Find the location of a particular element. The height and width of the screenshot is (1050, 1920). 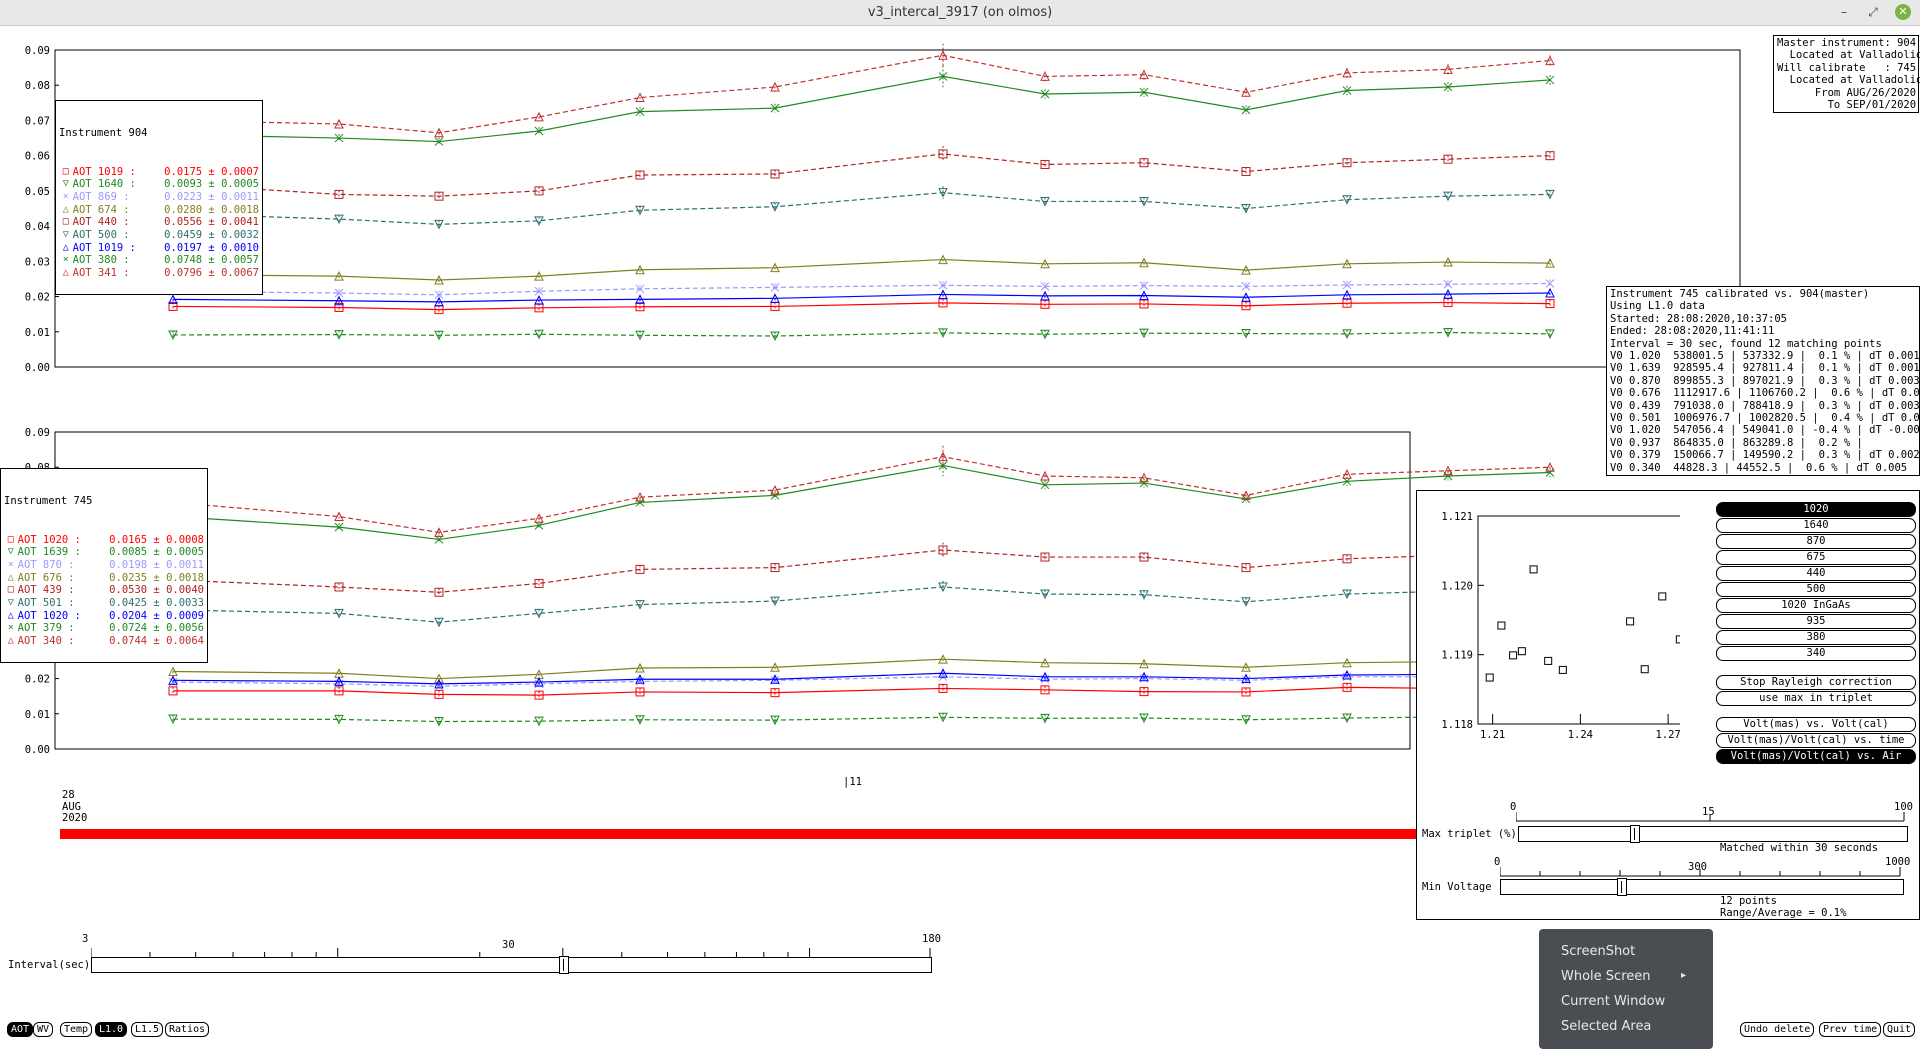

maximize-button: ⤢ is located at coordinates (1873, 12).